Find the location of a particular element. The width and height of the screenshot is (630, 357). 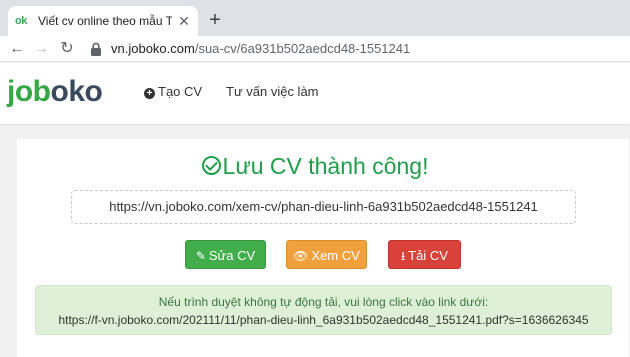

edit-cv-button: ✎ Sửa CV is located at coordinates (225, 254).